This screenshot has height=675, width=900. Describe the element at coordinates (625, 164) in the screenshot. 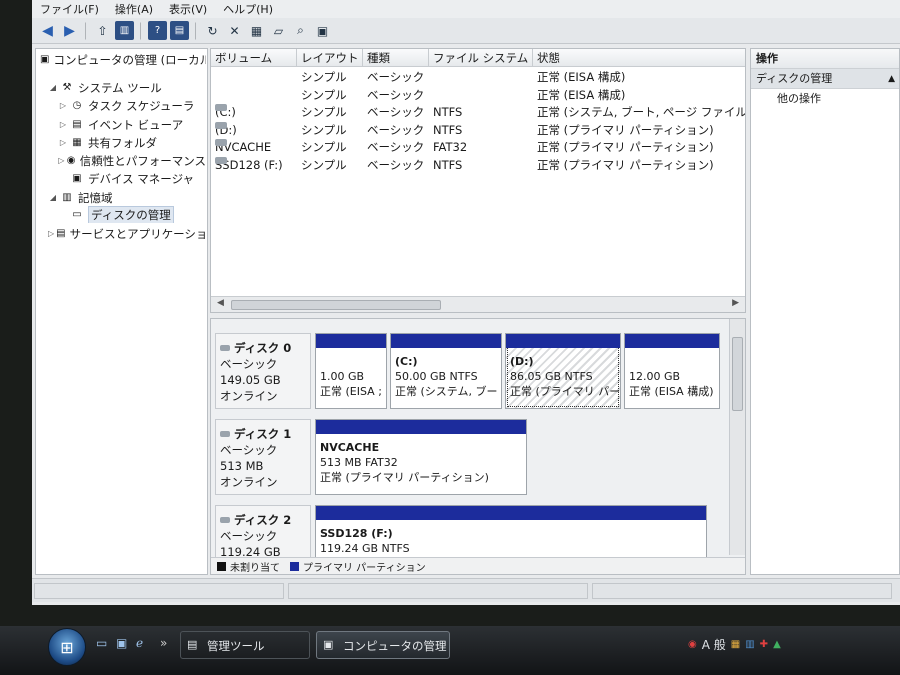

I see `status-cell: 正常 (プライマリ パーティション)` at that location.